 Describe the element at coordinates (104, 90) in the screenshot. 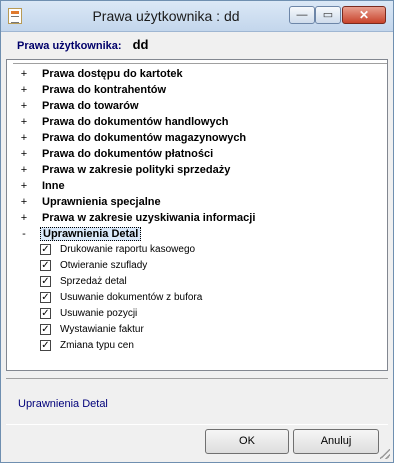

I see `tree-item-label: Prawa do kontrahentów` at that location.